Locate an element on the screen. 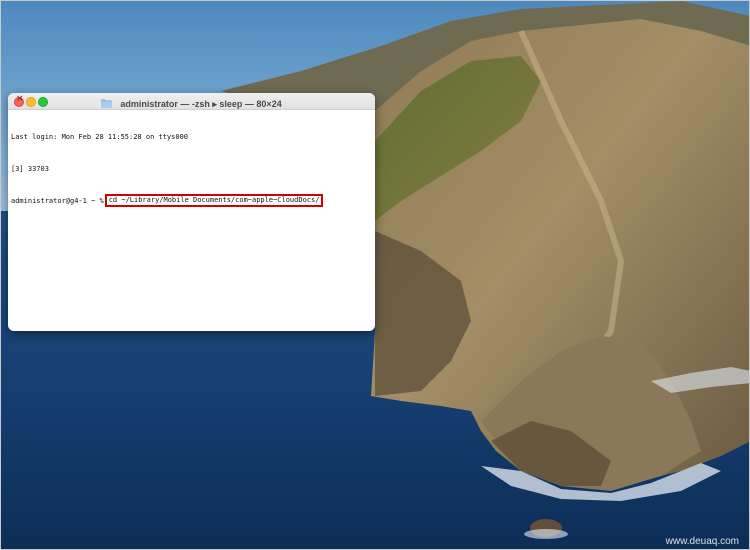 The width and height of the screenshot is (750, 550). title-bar: administrator — -zsh ▸ sleep — 80×24 is located at coordinates (191, 101).